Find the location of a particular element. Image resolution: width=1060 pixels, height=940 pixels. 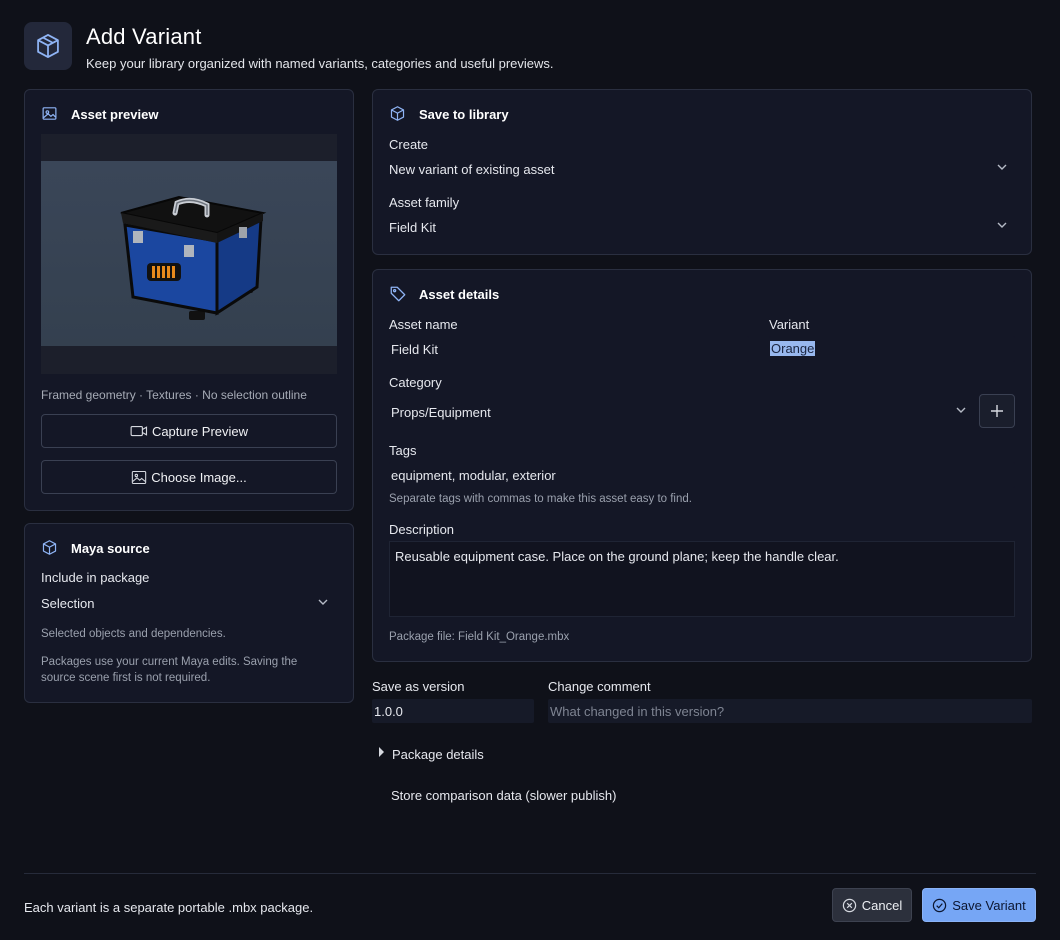

capture-preview-label: Capture Preview is located at coordinates (200, 431).